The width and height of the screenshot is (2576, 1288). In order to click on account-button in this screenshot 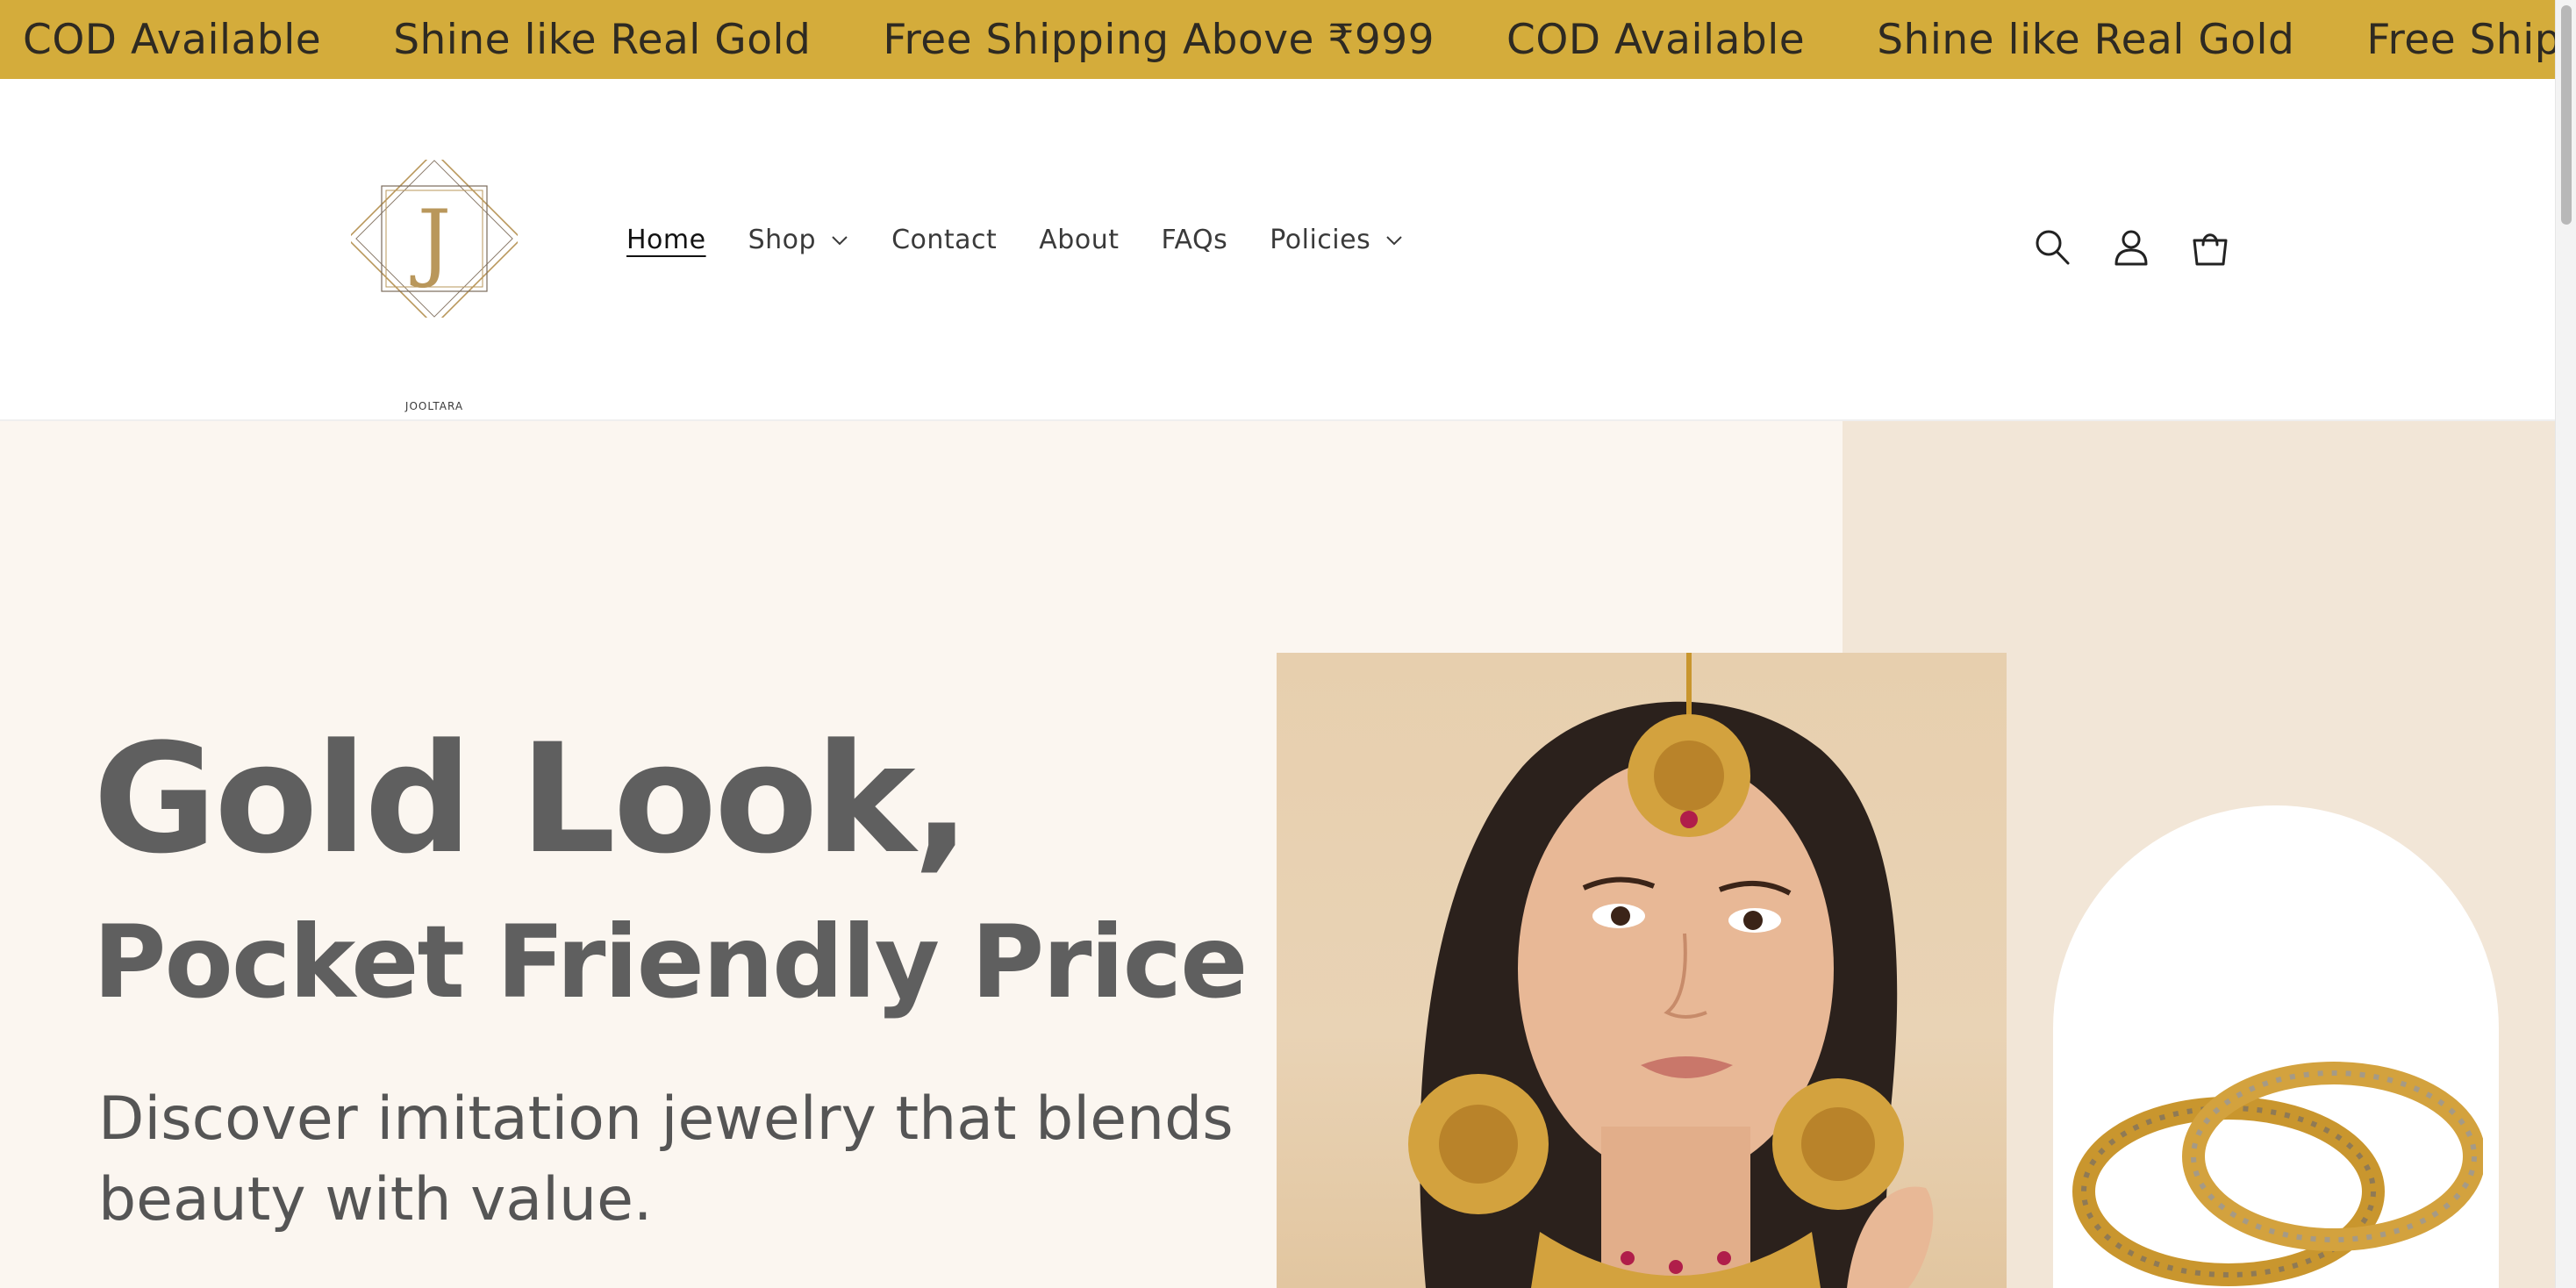, I will do `click(2131, 247)`.